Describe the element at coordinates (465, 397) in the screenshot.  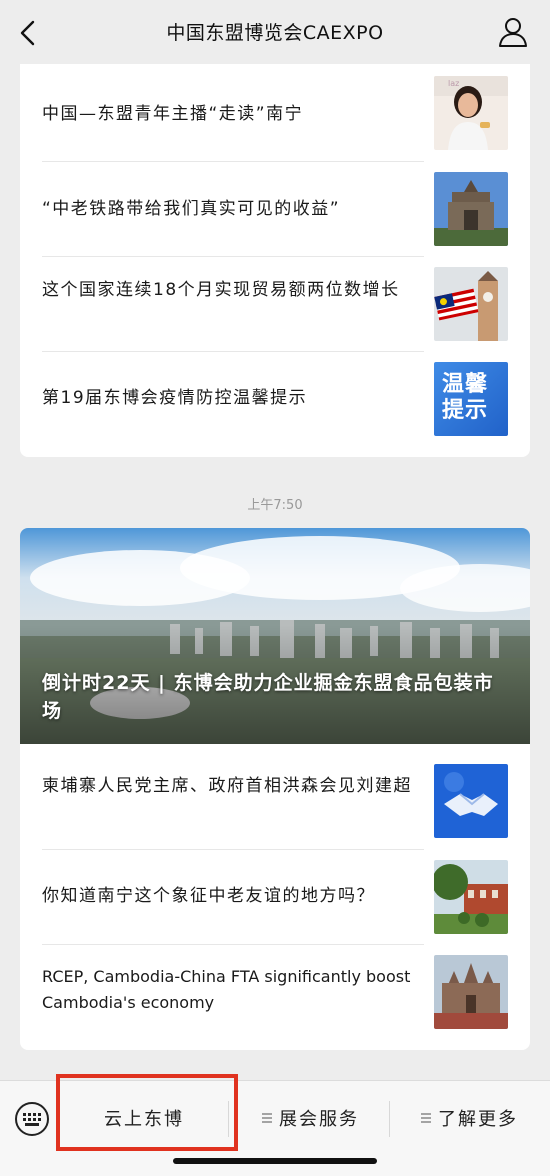
I see `thumbnail-label: 温馨提示` at that location.